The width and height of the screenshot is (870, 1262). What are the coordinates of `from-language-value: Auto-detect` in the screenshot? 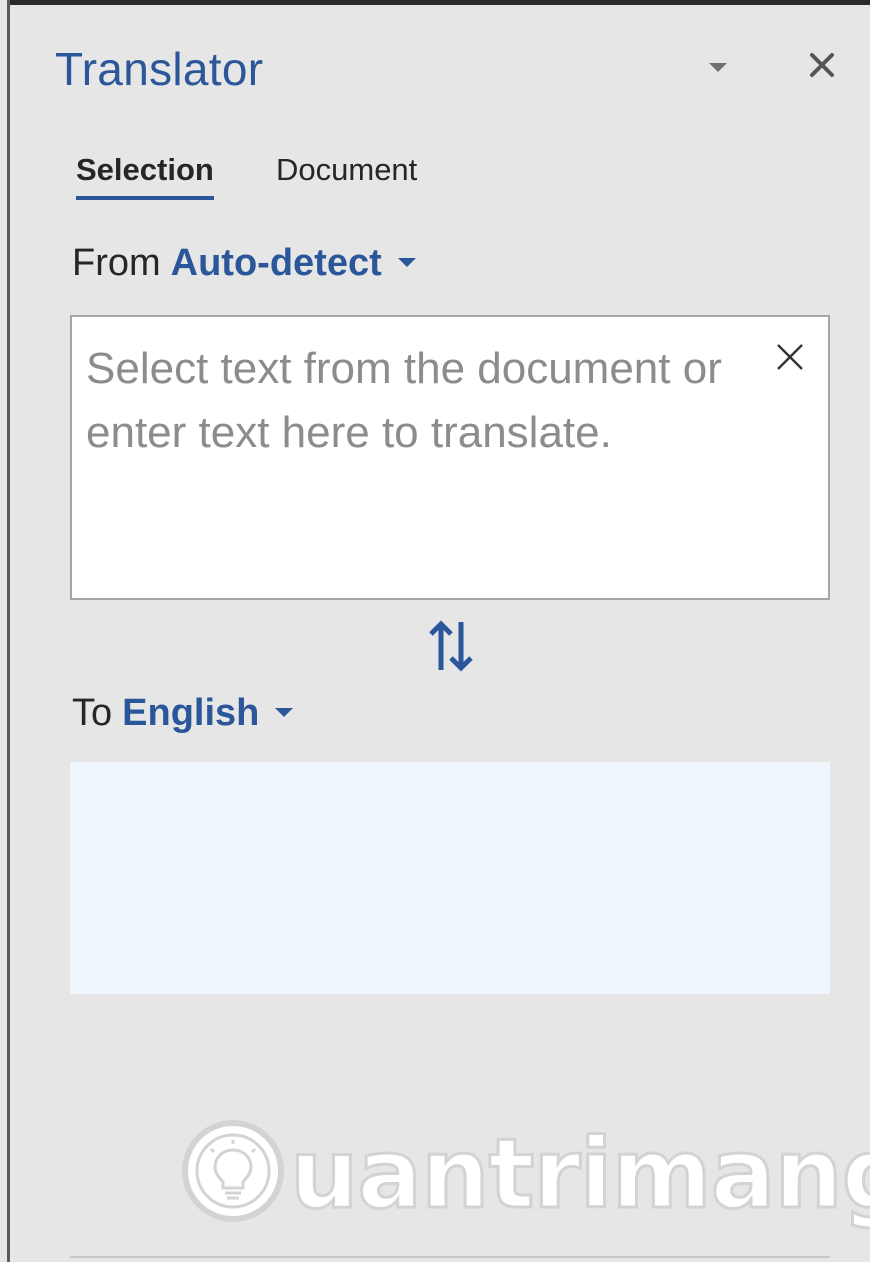 It's located at (276, 263).